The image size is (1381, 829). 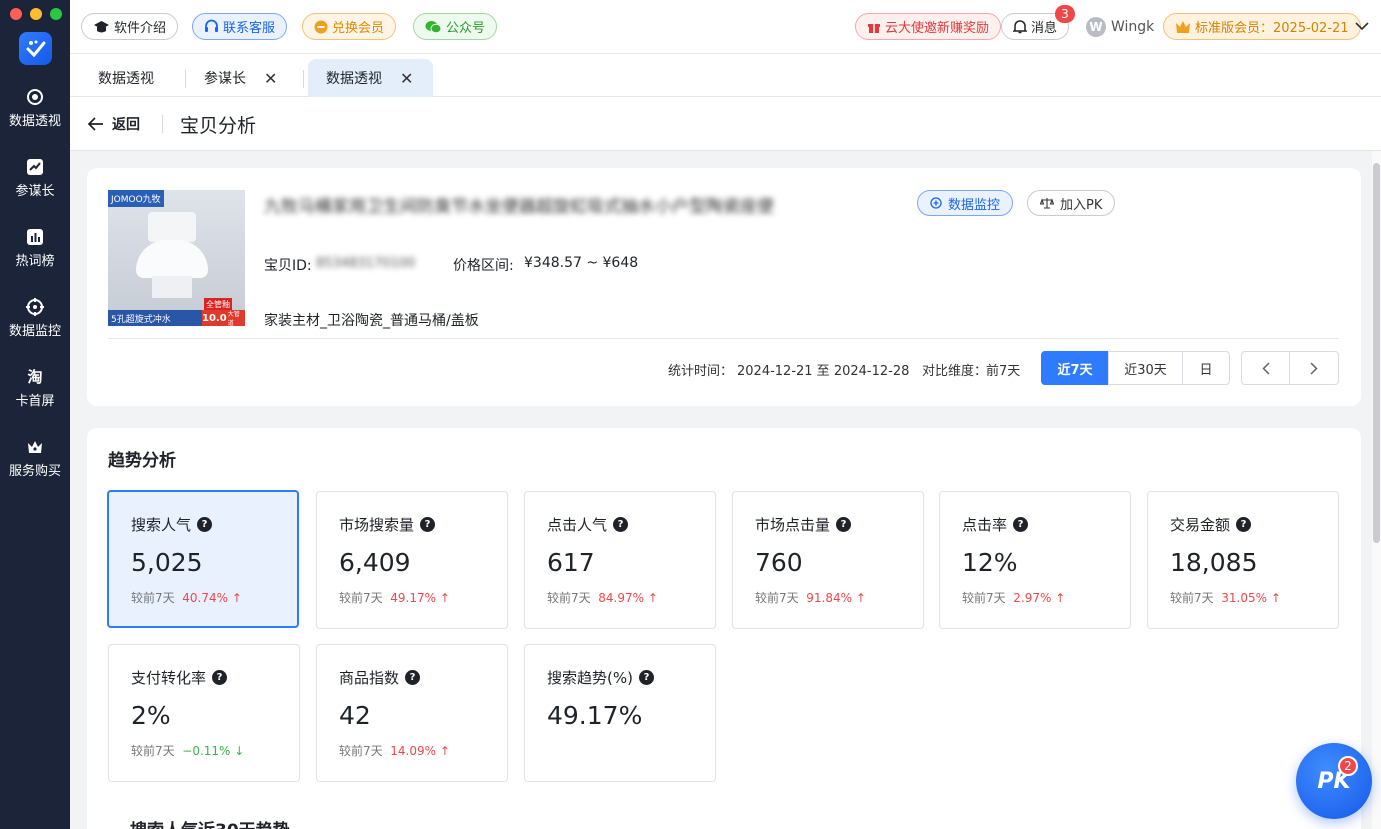 I want to click on metric-change: 较前7天 −0.11% ↓, so click(x=187, y=750).